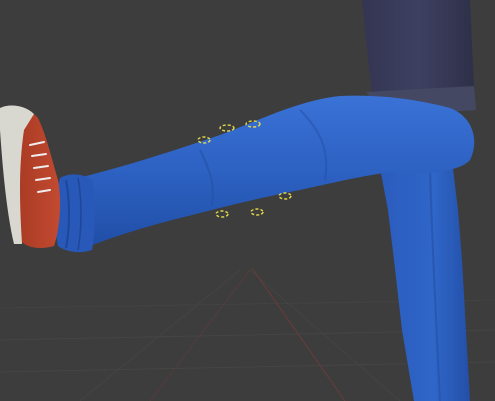  What do you see at coordinates (418, 49) in the screenshot?
I see `shirt` at bounding box center [418, 49].